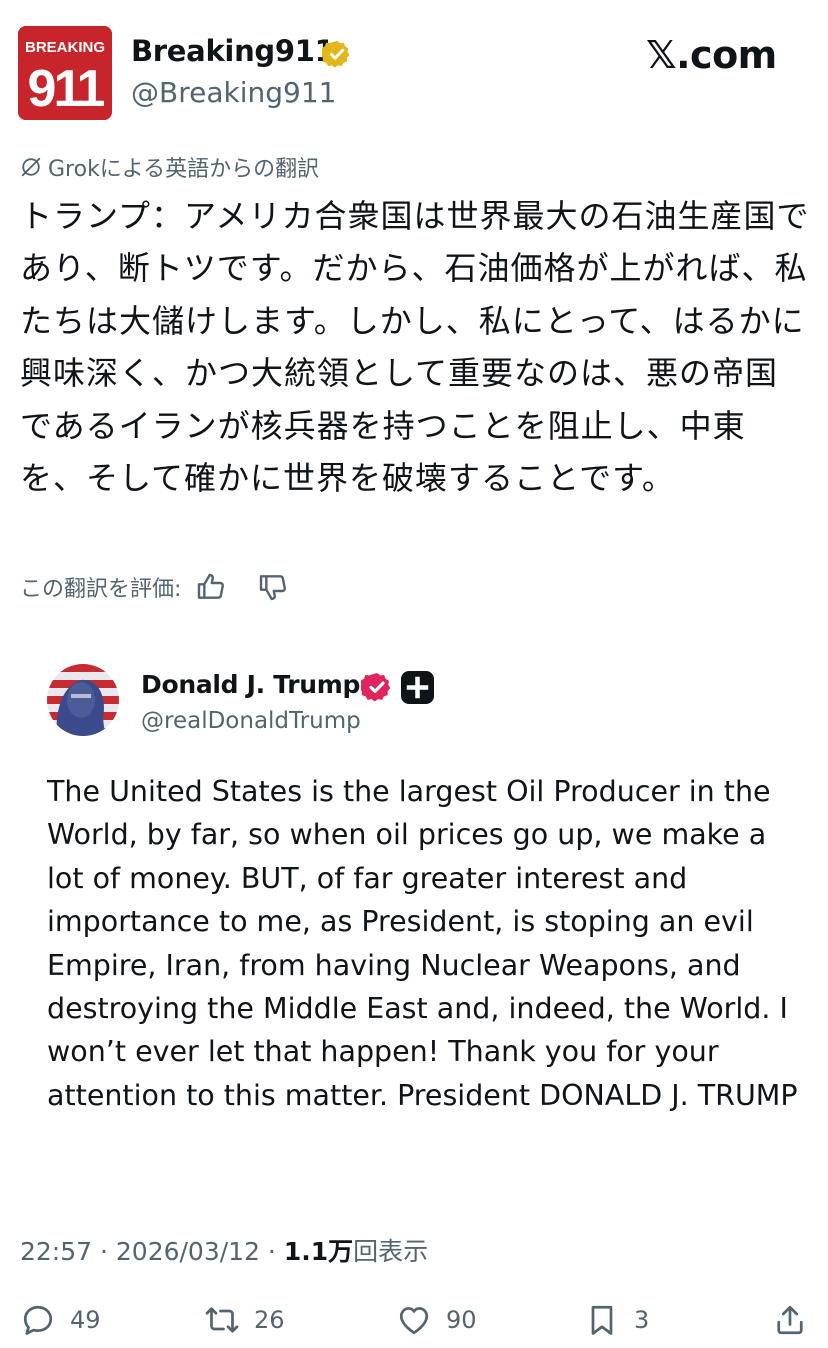  Describe the element at coordinates (38, 1320) in the screenshot. I see `reply-icon` at that location.